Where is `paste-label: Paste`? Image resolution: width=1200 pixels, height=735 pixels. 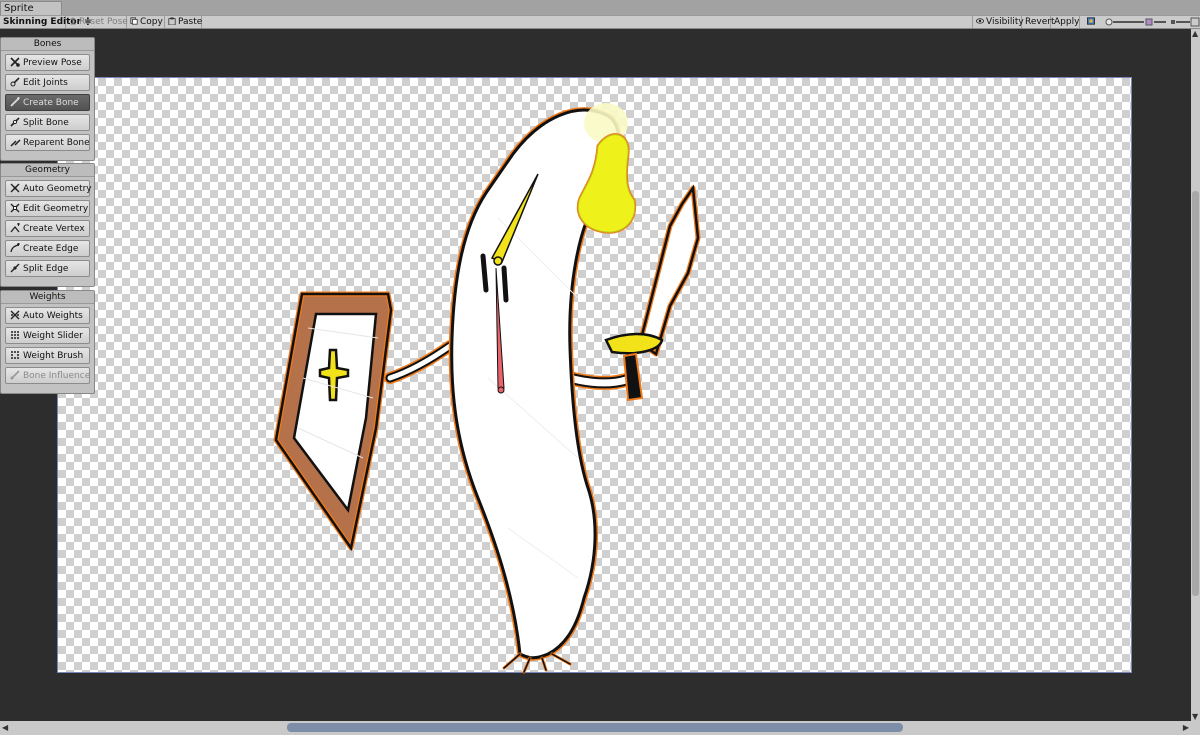 paste-label: Paste is located at coordinates (190, 22).